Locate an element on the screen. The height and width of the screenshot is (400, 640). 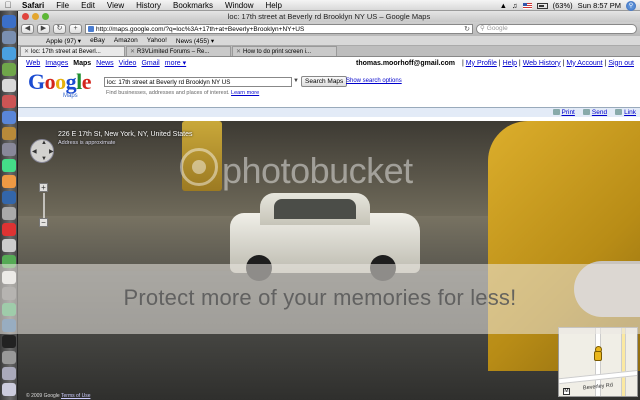
itunes-icon is located at coordinates (9, 117).